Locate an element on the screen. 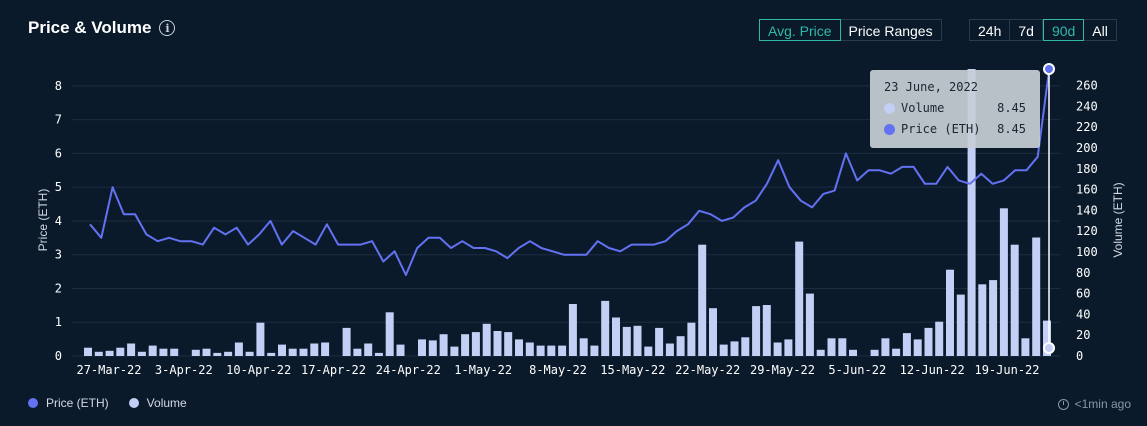 The width and height of the screenshot is (1147, 426). right-tick-label-10: 200 is located at coordinates (1087, 148).